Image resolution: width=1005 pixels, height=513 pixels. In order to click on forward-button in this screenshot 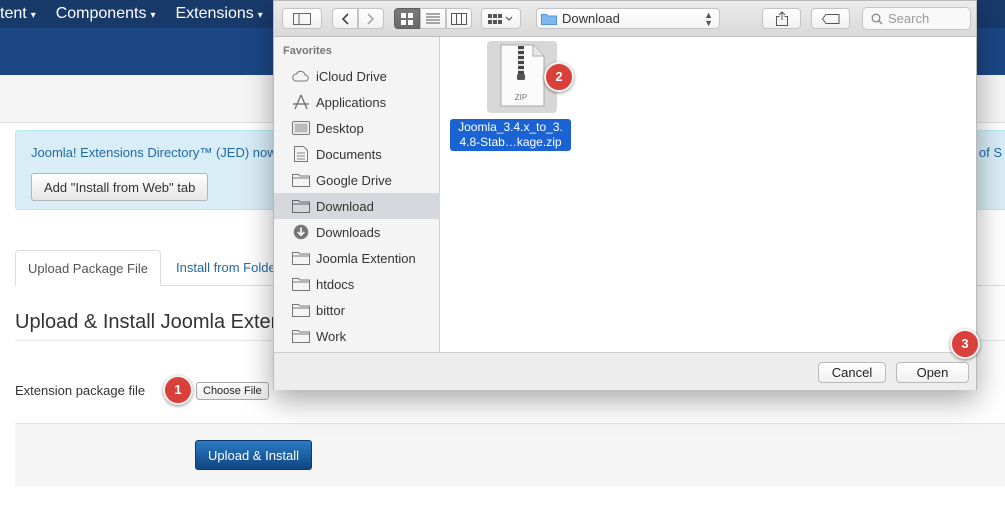, I will do `click(371, 18)`.